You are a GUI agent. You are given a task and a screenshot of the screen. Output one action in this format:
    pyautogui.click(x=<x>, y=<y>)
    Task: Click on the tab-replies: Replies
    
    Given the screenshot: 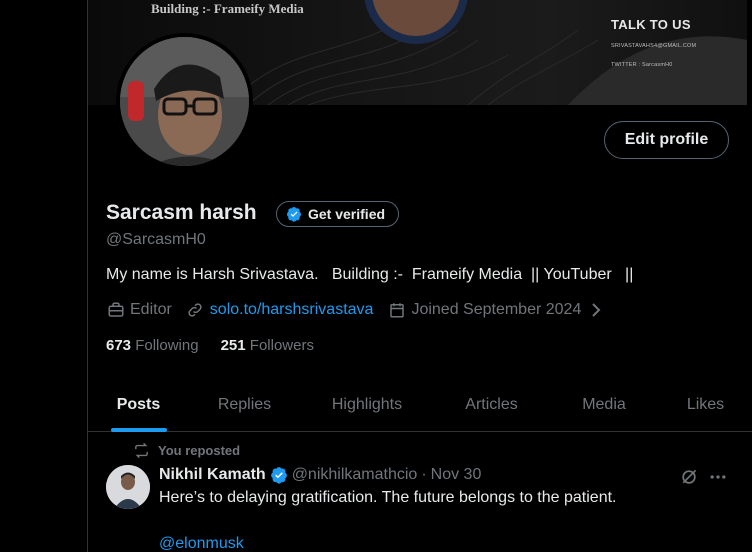 What is the action you would take?
    pyautogui.click(x=244, y=405)
    